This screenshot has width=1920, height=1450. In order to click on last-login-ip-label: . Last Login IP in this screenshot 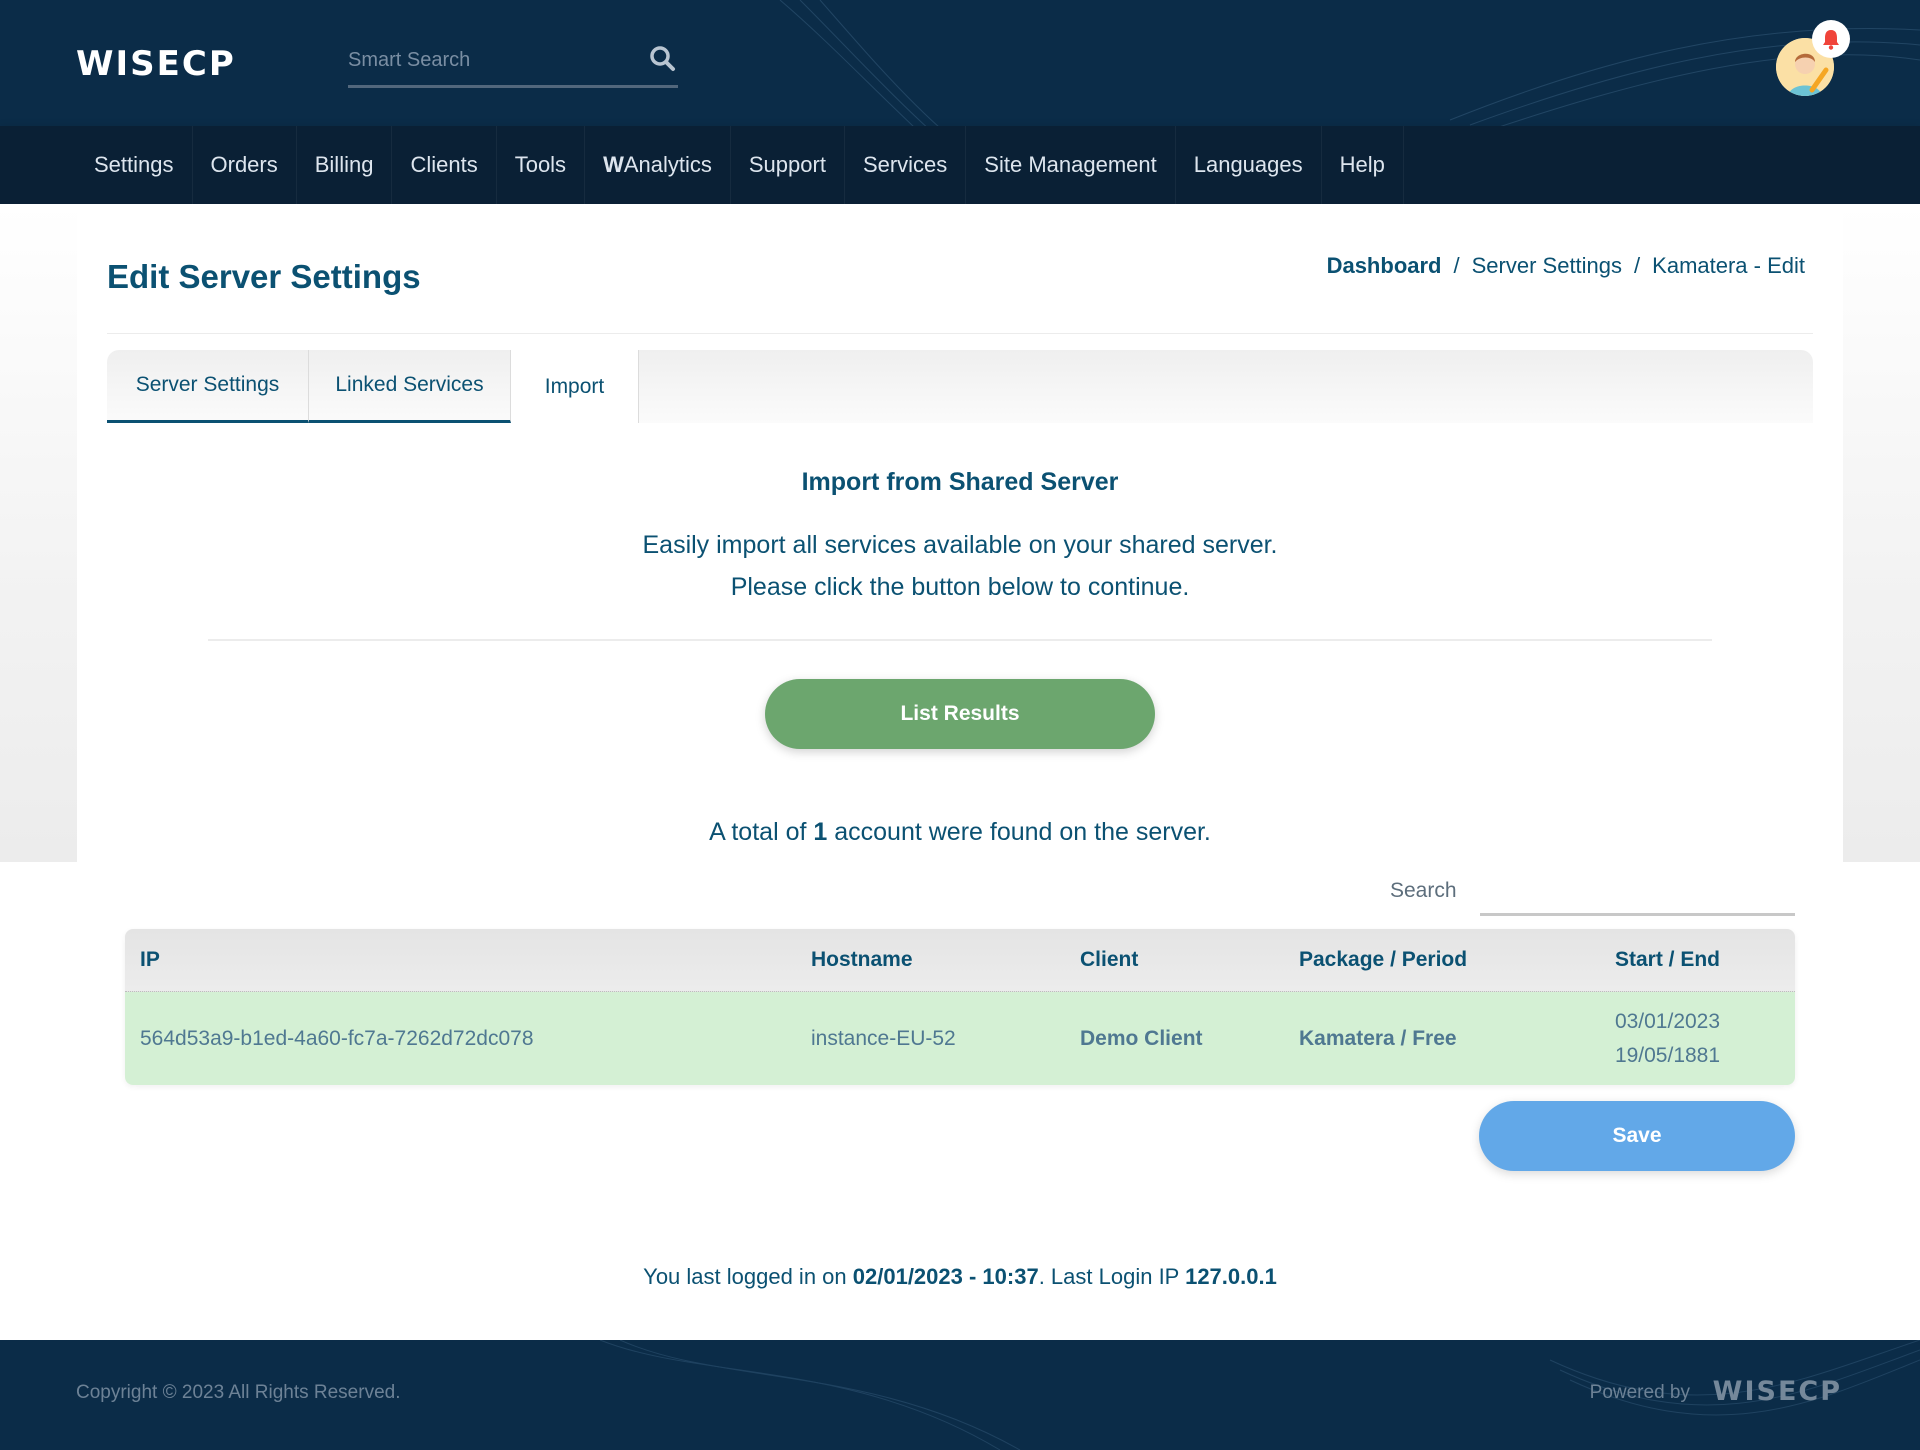, I will do `click(1108, 1276)`.